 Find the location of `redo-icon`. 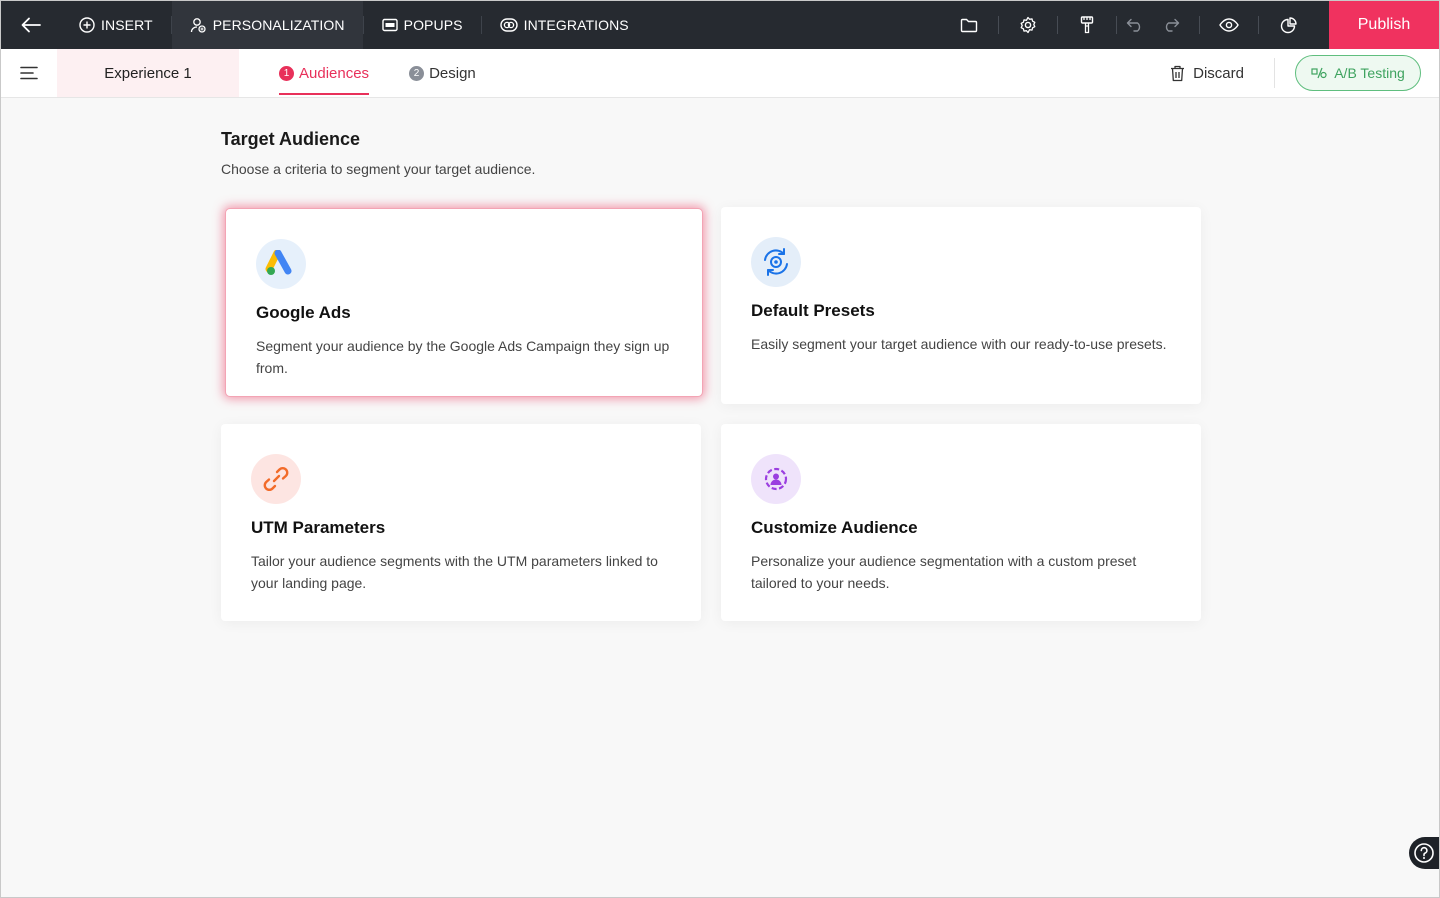

redo-icon is located at coordinates (1171, 25).